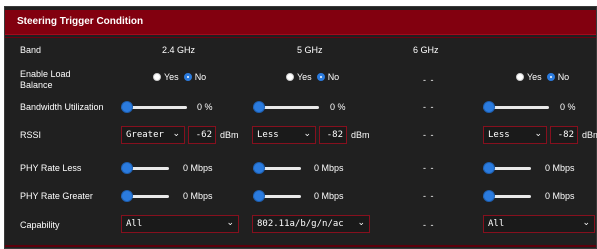 Image resolution: width=597 pixels, height=249 pixels. Describe the element at coordinates (507, 168) in the screenshot. I see `phy-less-slider-col4` at that location.